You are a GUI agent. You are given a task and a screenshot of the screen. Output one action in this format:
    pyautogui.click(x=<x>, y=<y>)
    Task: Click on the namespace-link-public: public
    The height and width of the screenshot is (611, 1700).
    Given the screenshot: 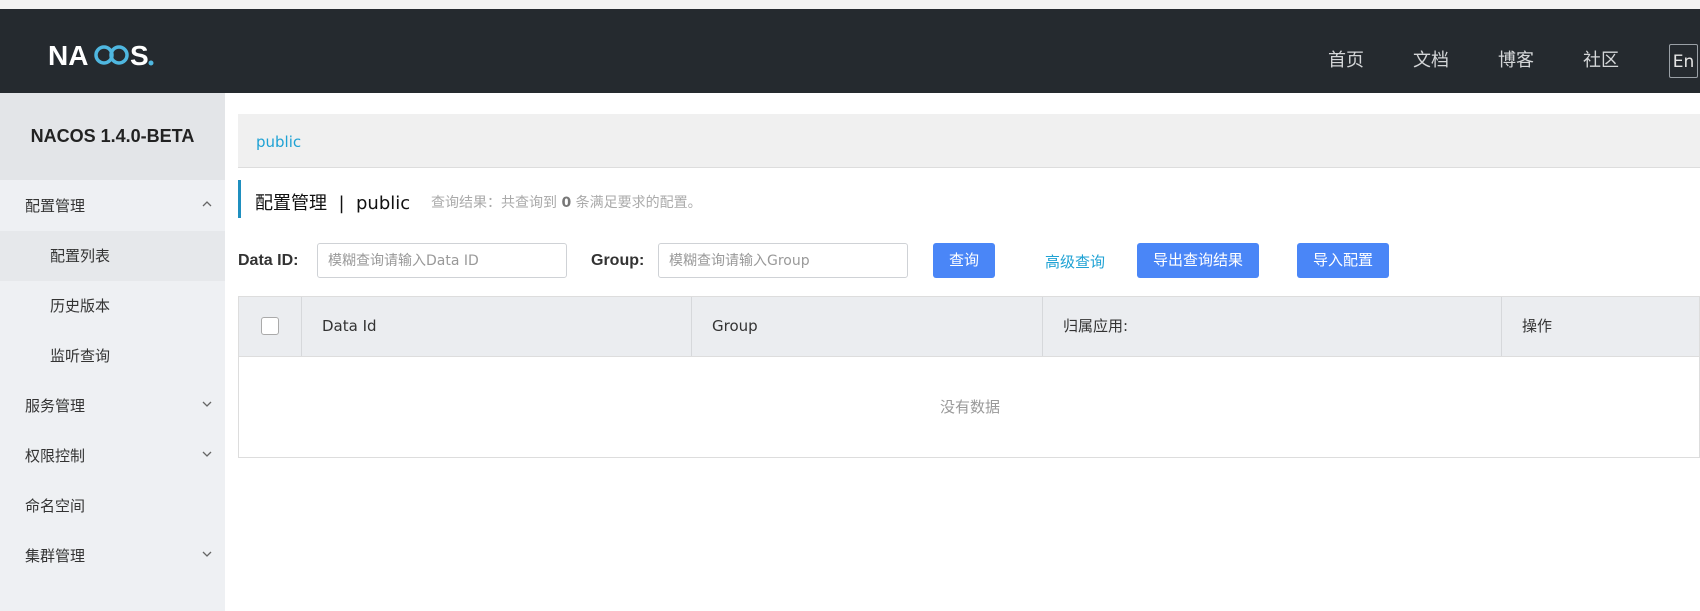 What is the action you would take?
    pyautogui.click(x=278, y=142)
    